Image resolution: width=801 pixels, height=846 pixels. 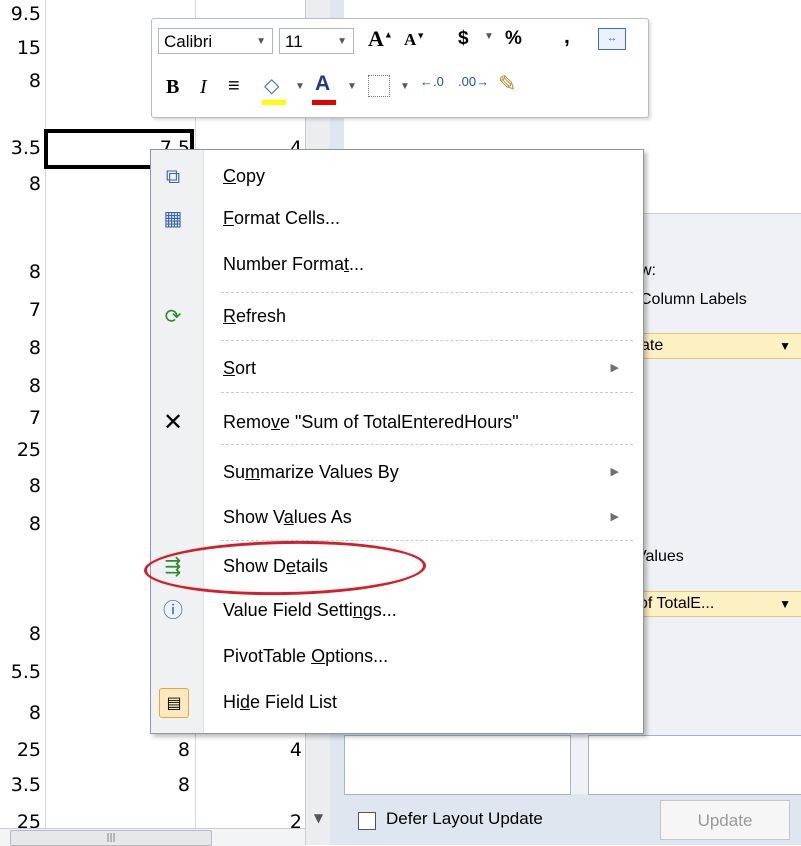 What do you see at coordinates (20, 713) in the screenshot?
I see `cell-a18: 8` at bounding box center [20, 713].